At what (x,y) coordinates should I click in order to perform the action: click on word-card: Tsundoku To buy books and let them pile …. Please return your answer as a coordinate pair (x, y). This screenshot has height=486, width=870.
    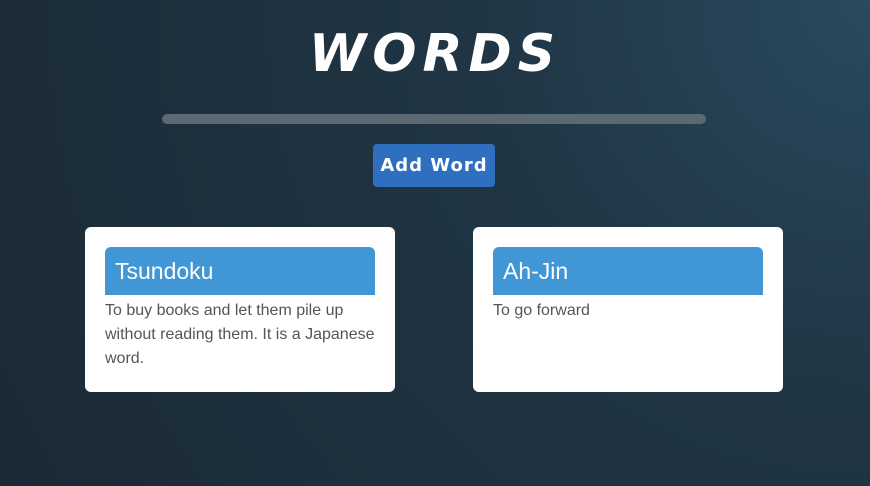
    Looking at the image, I should click on (240, 309).